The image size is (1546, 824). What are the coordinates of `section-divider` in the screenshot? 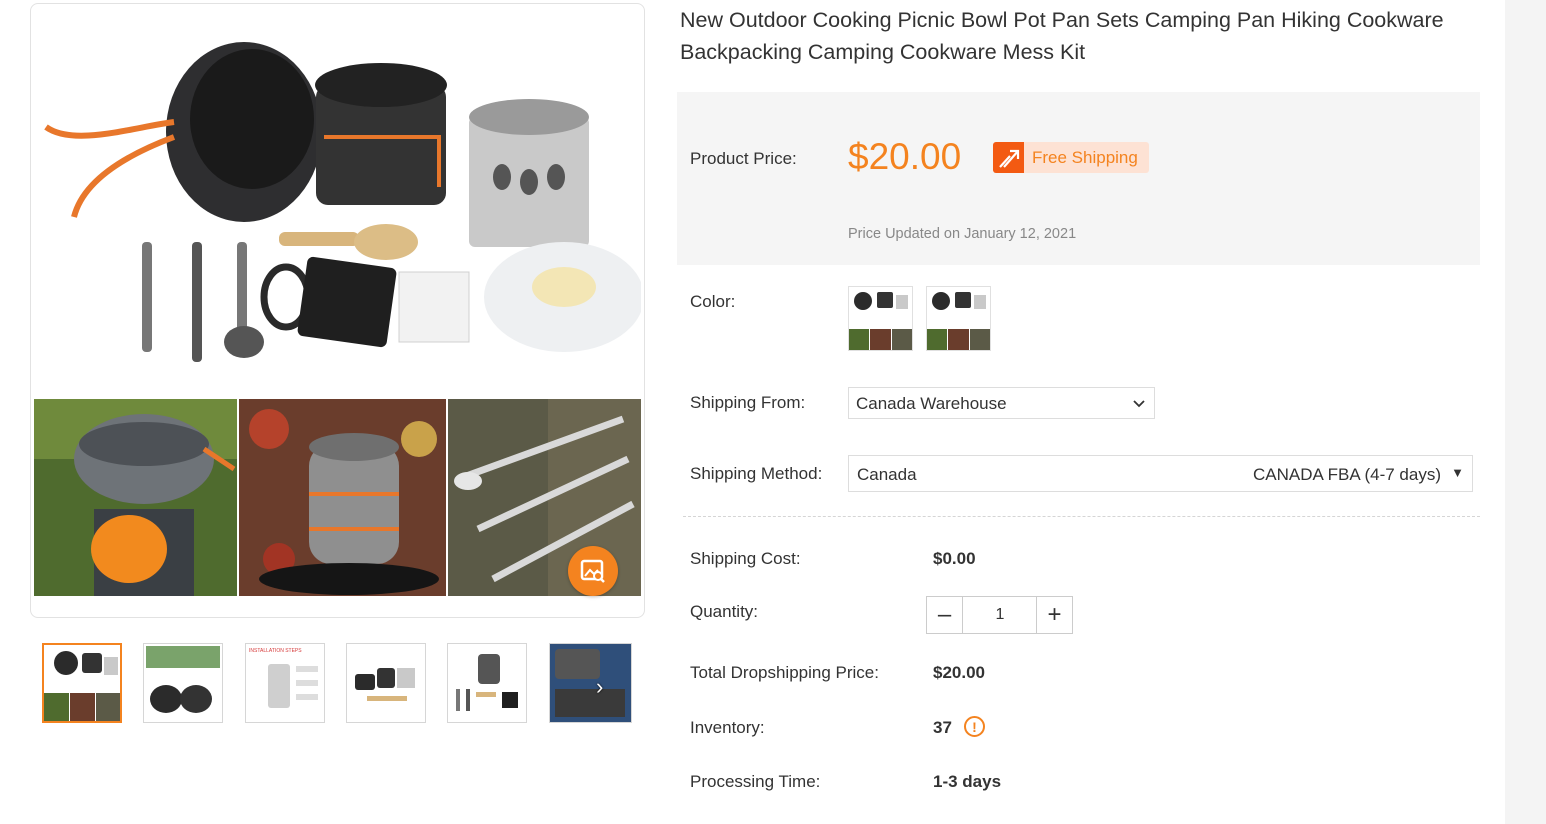 It's located at (1081, 516).